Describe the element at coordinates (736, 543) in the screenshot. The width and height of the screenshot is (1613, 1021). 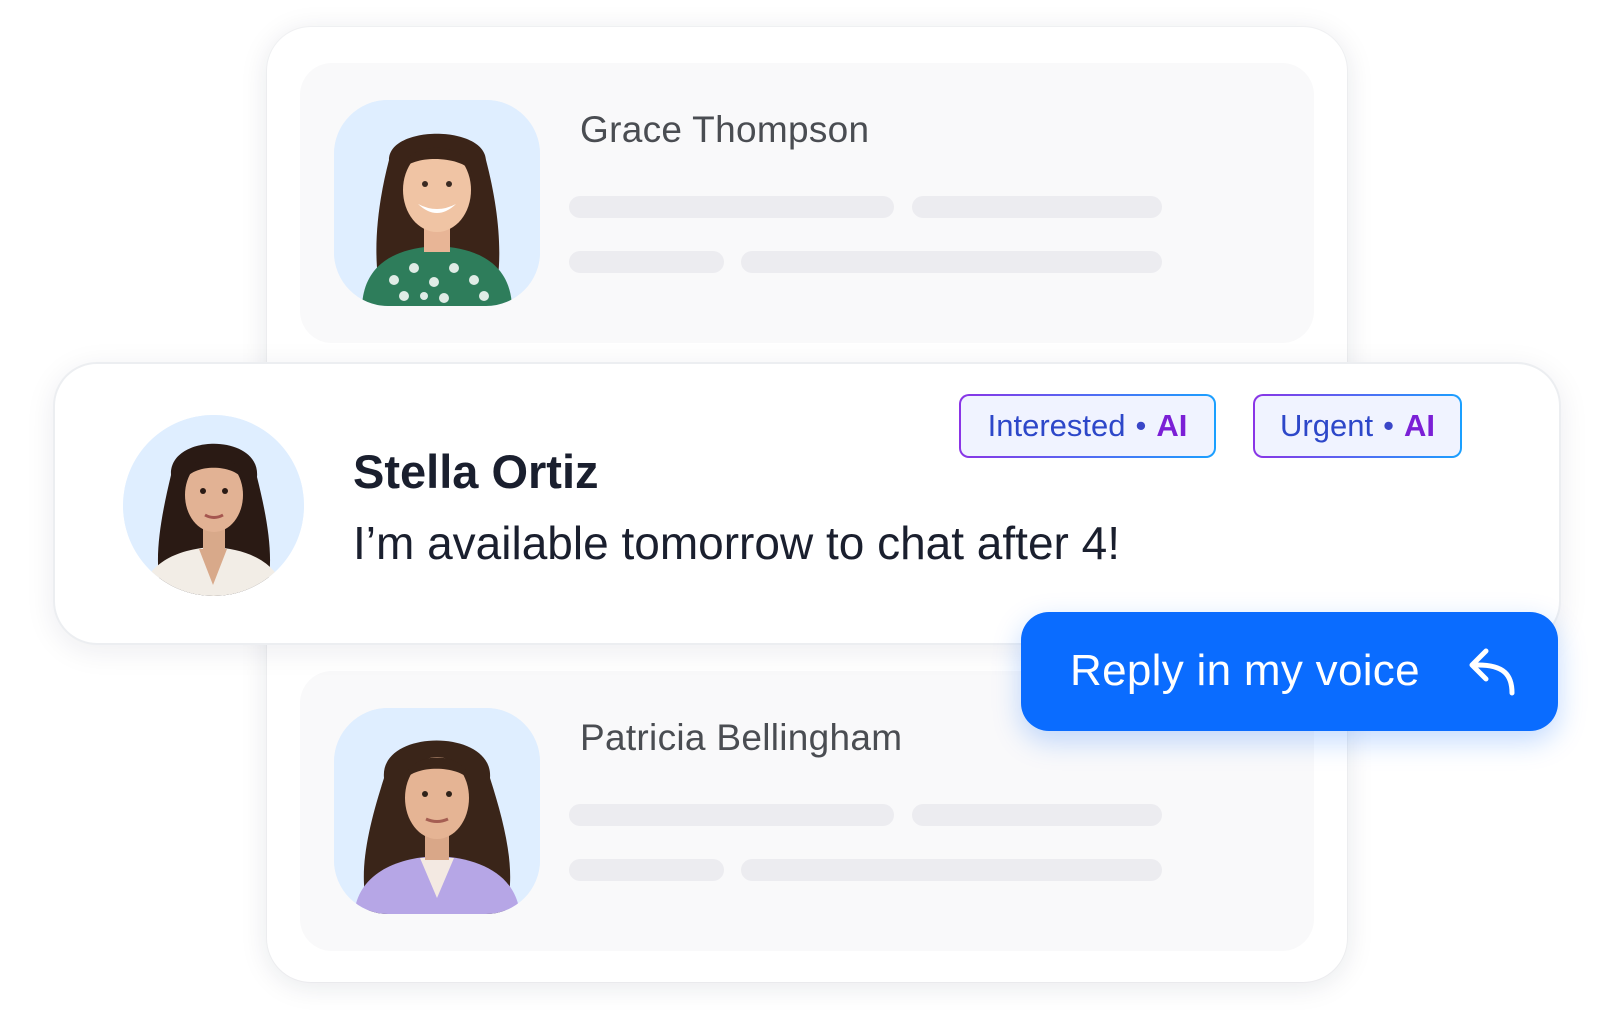
I see `message-preview: I’m available tomorrow to chat after 4!` at that location.